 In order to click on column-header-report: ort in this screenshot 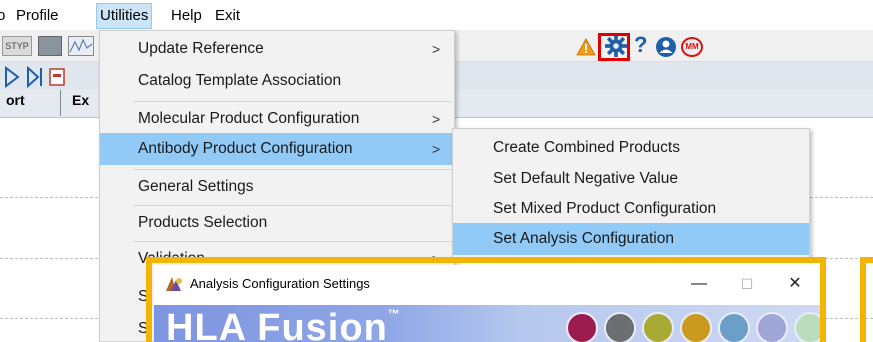, I will do `click(15, 100)`.